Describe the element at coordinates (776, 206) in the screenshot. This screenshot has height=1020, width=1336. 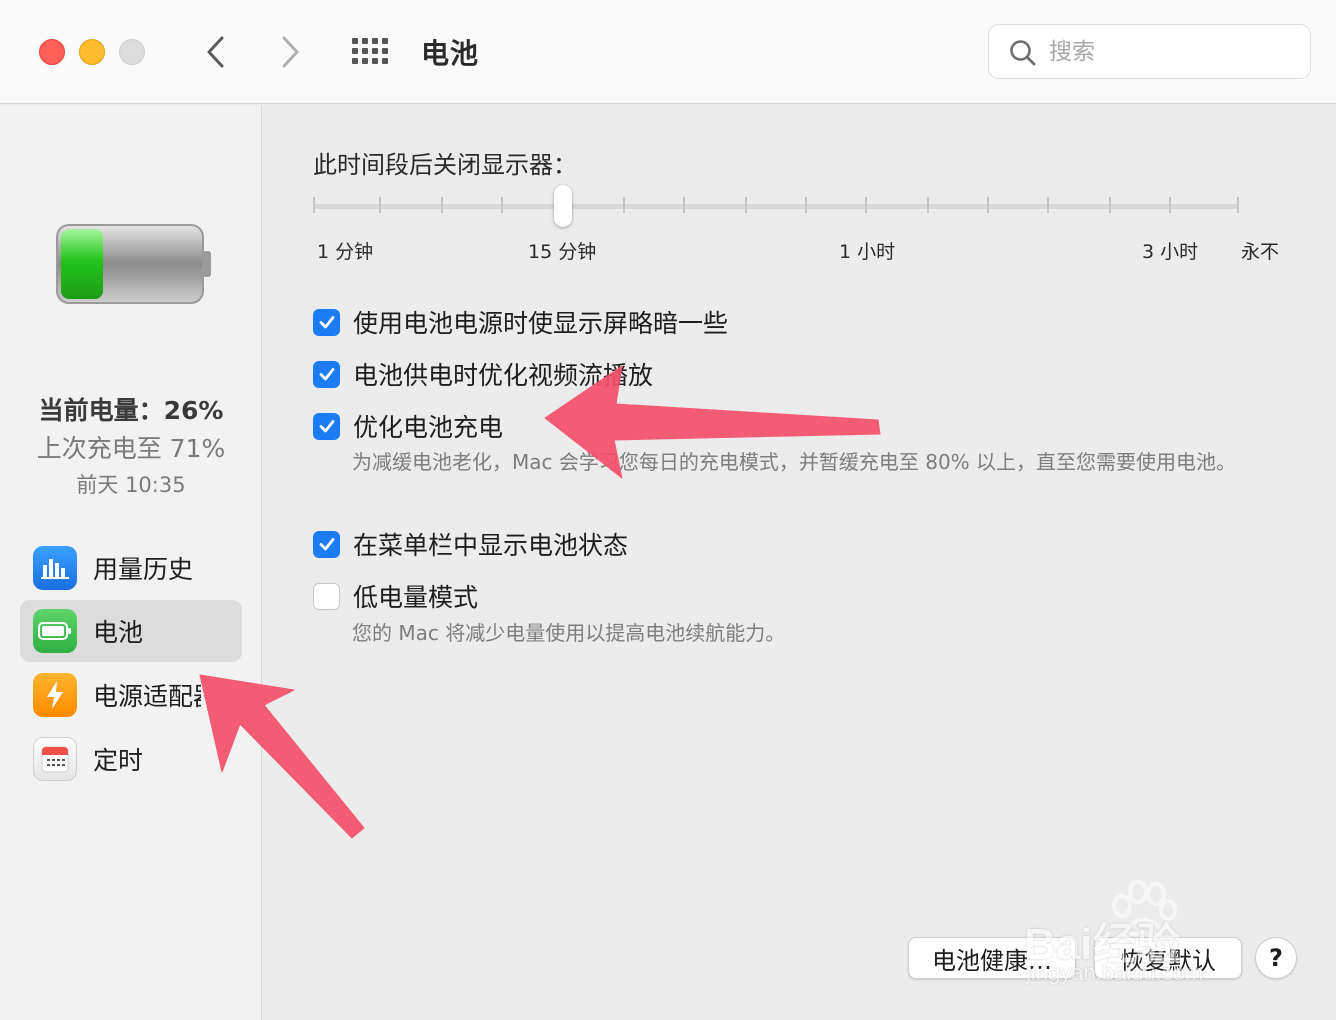
I see `display-sleep-slider` at that location.